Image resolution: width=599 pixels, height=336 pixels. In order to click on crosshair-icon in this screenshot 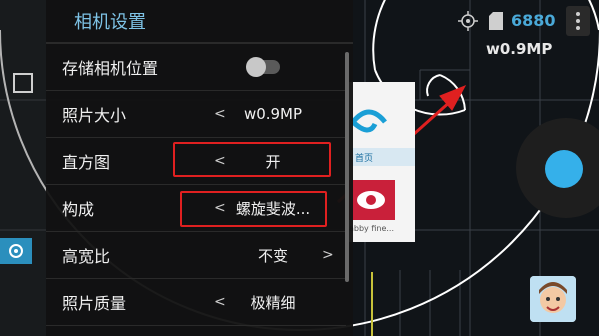, I will do `click(468, 21)`.